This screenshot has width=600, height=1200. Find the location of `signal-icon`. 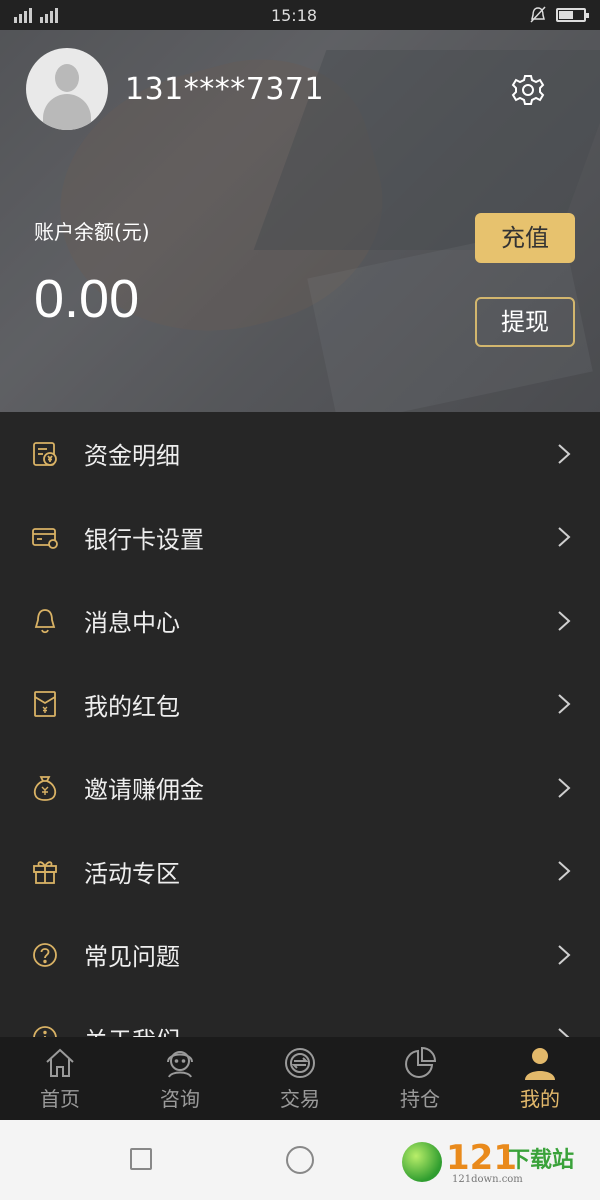

signal-icon is located at coordinates (36, 15).